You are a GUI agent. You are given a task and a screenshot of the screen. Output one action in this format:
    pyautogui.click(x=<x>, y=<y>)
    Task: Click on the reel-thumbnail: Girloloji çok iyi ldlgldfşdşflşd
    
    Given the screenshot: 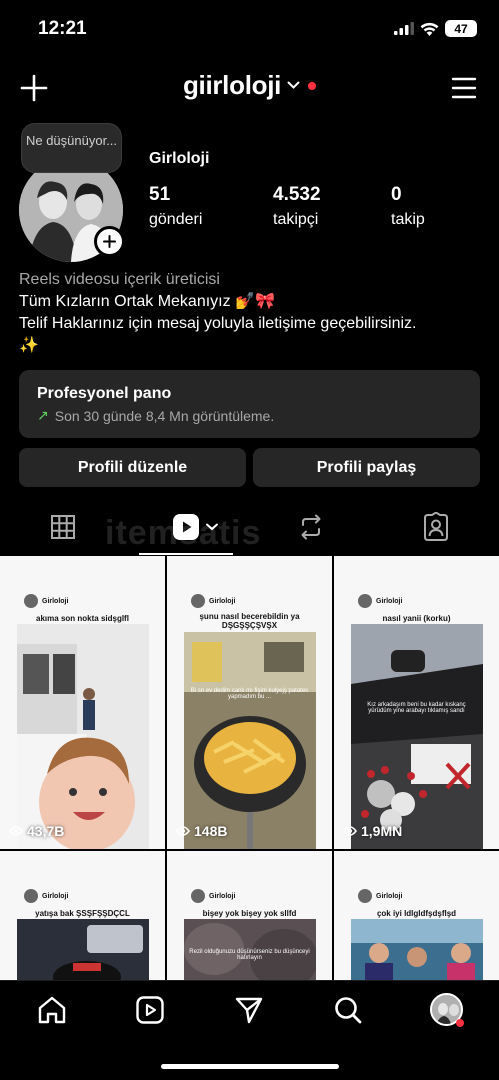 What is the action you would take?
    pyautogui.click(x=416, y=915)
    